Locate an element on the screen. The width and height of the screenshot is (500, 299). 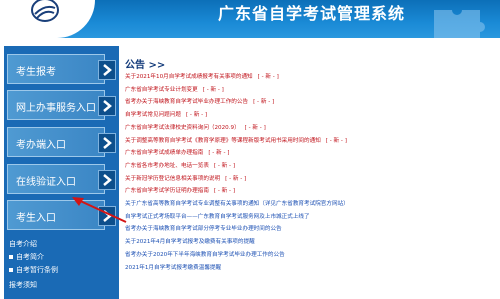
notice-link: 省考办关于2020年下半年海峡教育自学考试毕业办理工作的公告 is located at coordinates (205, 255).